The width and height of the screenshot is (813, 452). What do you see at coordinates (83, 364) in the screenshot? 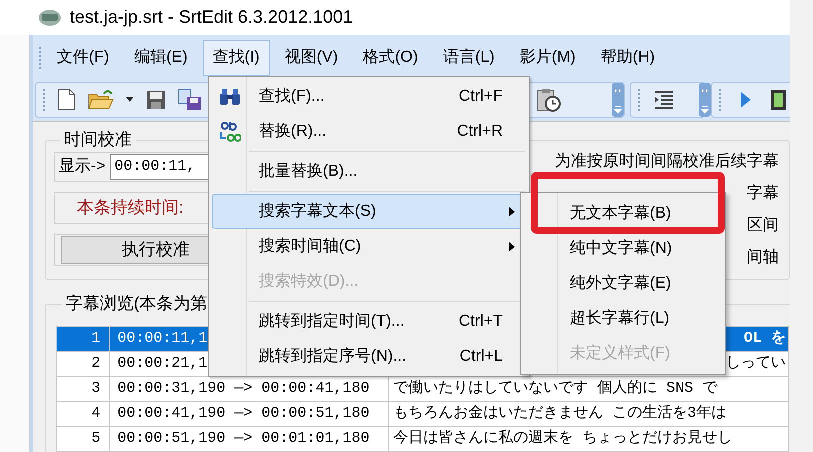
I see `table-cell: 2` at bounding box center [83, 364].